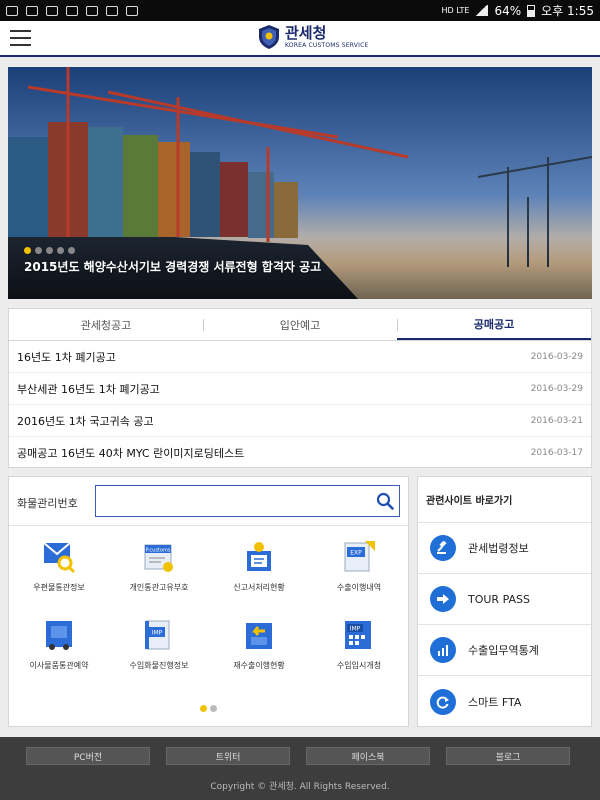 This screenshot has height=800, width=600. Describe the element at coordinates (531, 10) in the screenshot. I see `battery-icon` at that location.